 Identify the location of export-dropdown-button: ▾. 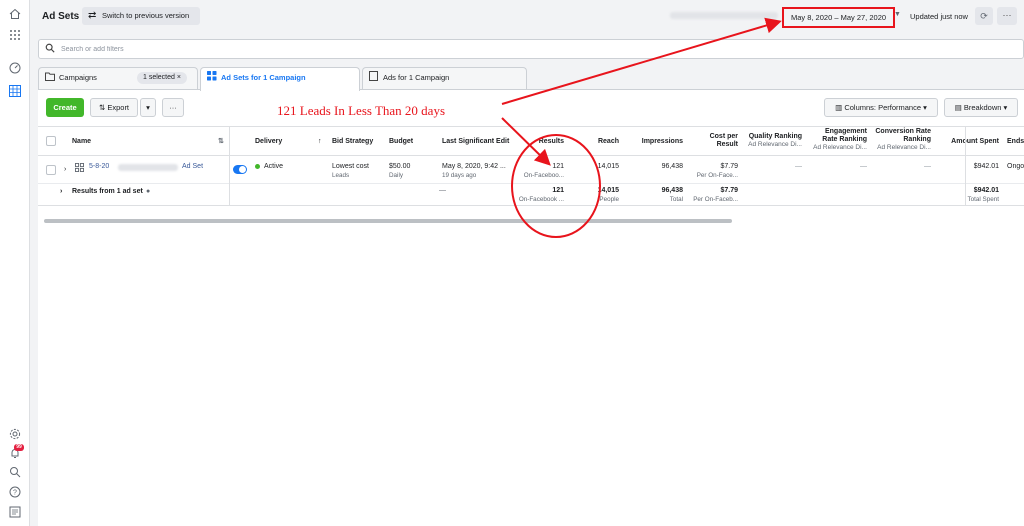
(148, 107).